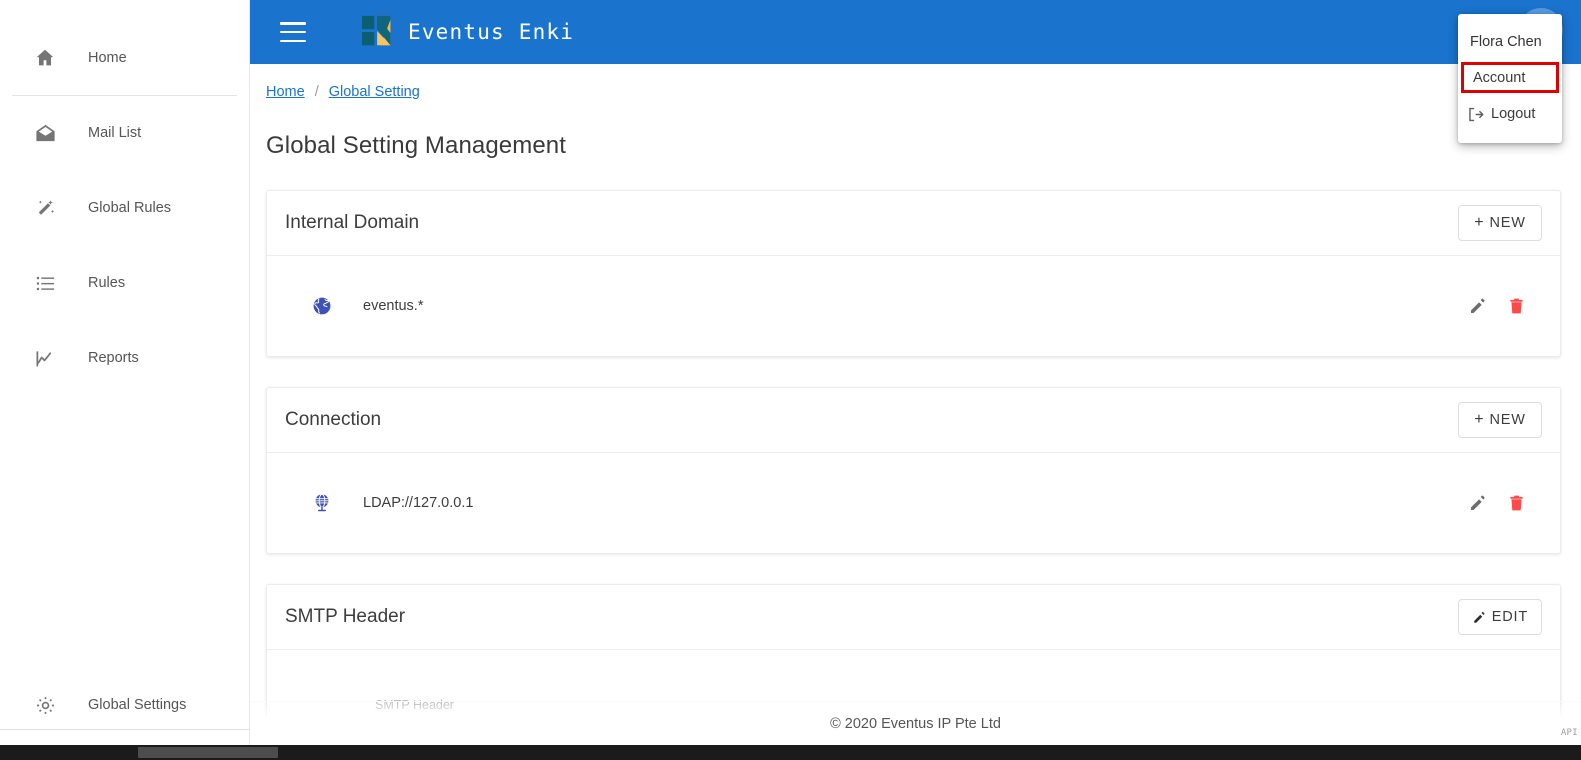  What do you see at coordinates (1509, 617) in the screenshot?
I see `button-label: EDIT` at bounding box center [1509, 617].